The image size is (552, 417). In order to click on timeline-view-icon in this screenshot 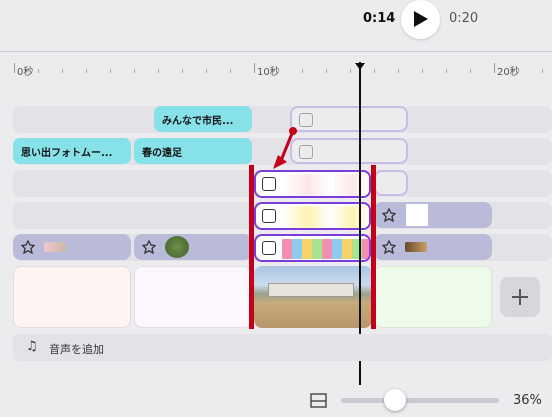, I will do `click(318, 400)`.